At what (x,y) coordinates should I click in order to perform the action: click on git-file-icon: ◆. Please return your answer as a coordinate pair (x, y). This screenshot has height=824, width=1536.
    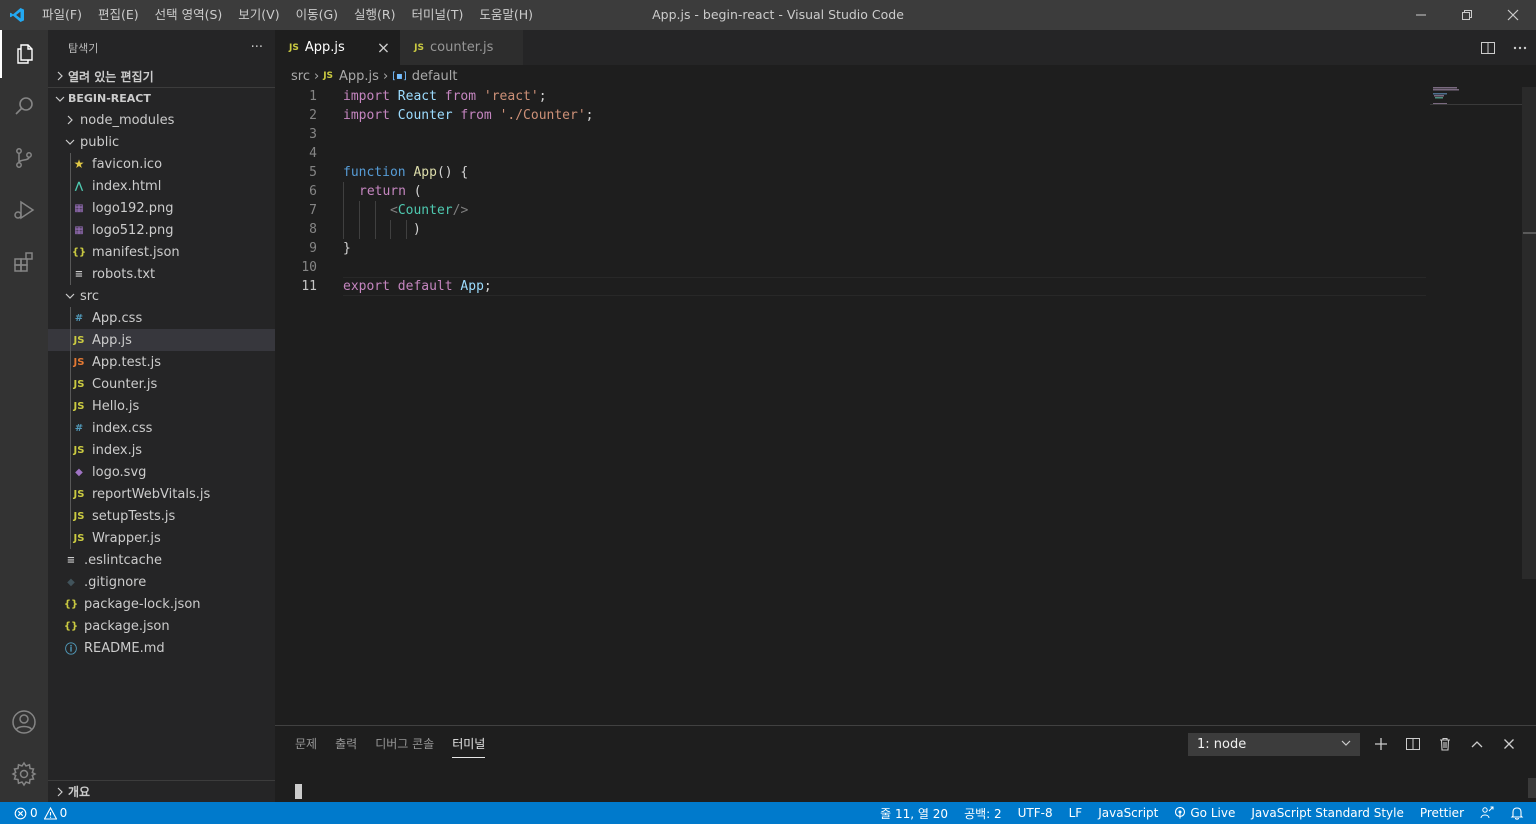
    Looking at the image, I should click on (71, 582).